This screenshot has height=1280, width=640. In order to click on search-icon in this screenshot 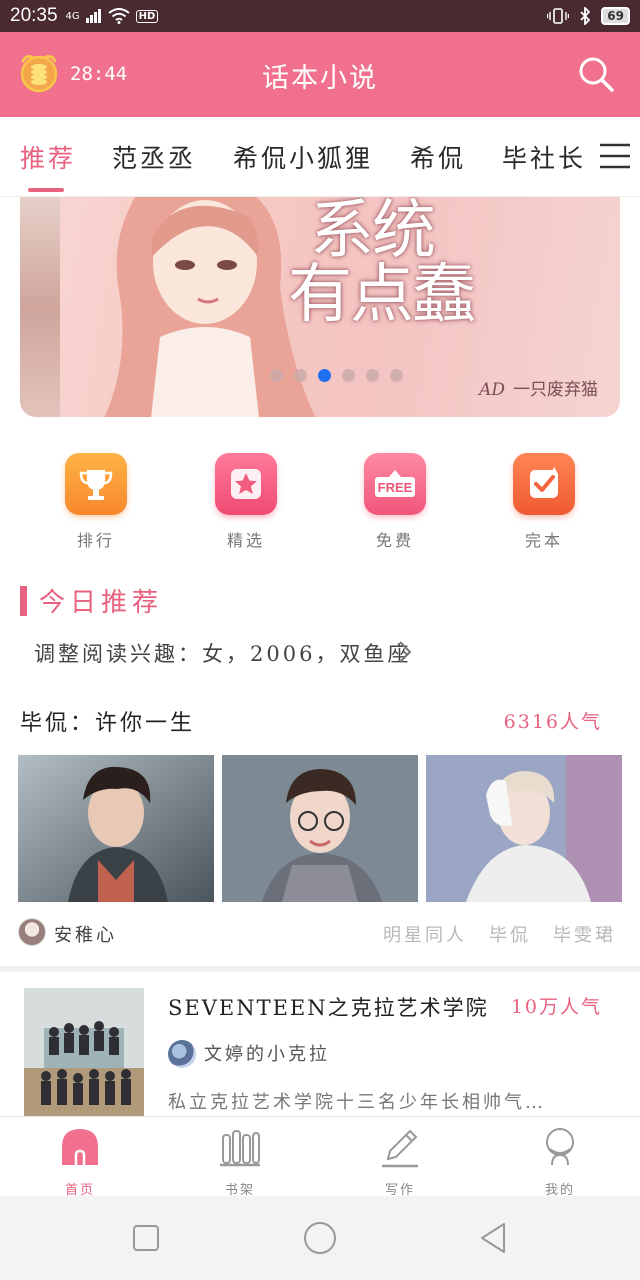, I will do `click(596, 74)`.